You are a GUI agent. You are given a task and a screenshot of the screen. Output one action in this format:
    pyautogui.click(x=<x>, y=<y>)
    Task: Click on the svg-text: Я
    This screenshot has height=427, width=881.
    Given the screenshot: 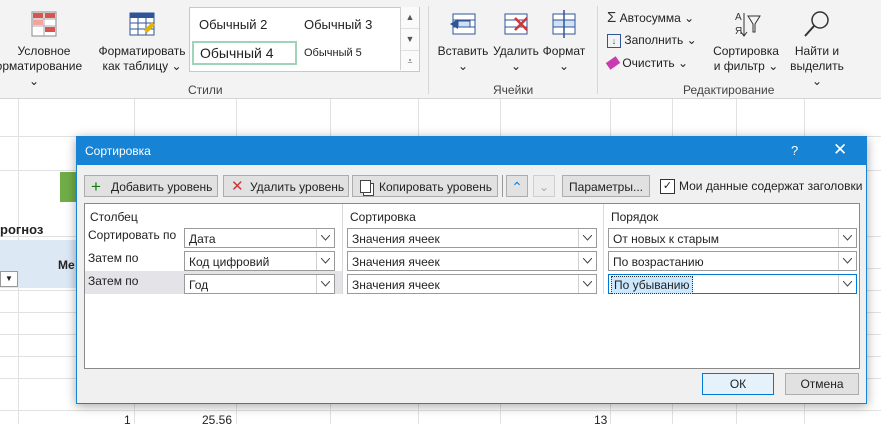 What is the action you would take?
    pyautogui.click(x=738, y=31)
    